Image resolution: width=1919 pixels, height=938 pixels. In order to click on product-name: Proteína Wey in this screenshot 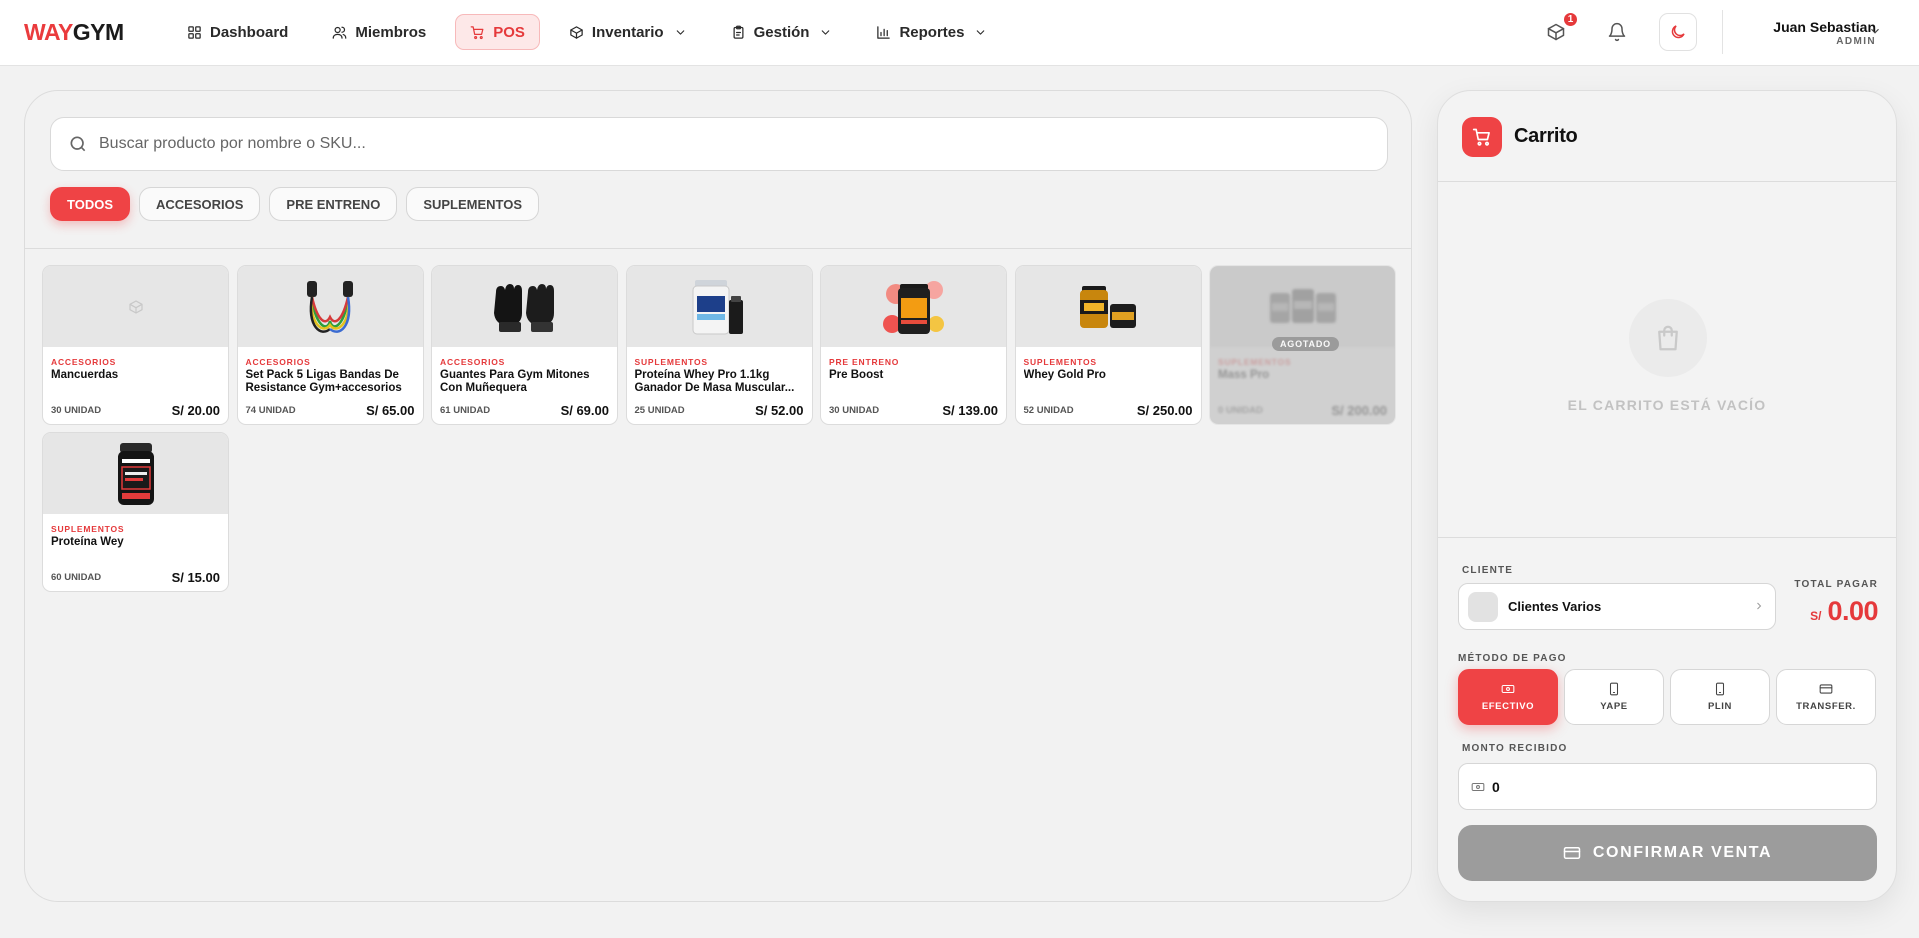, I will do `click(87, 542)`.